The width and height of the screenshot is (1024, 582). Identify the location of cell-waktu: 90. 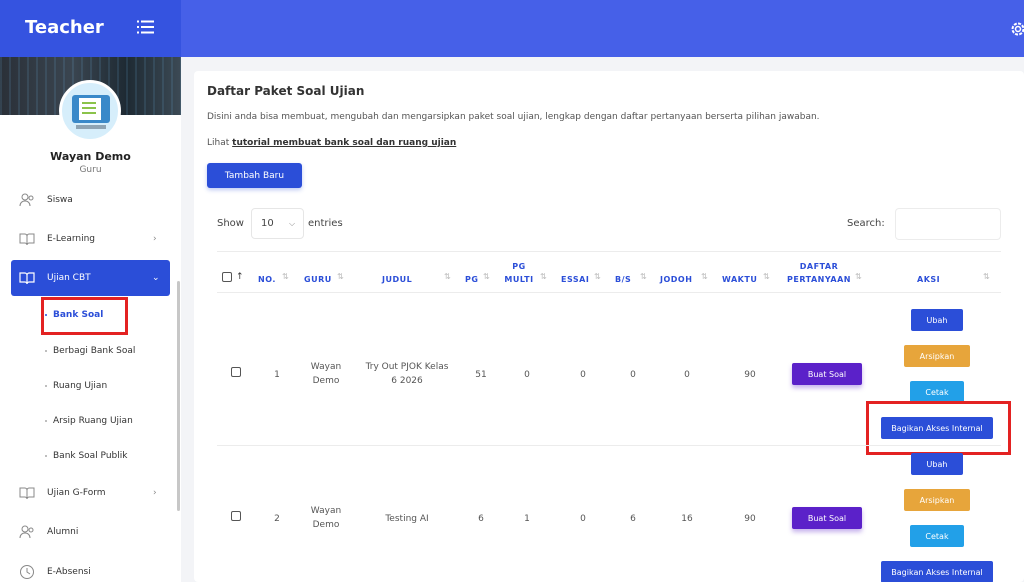
(750, 519).